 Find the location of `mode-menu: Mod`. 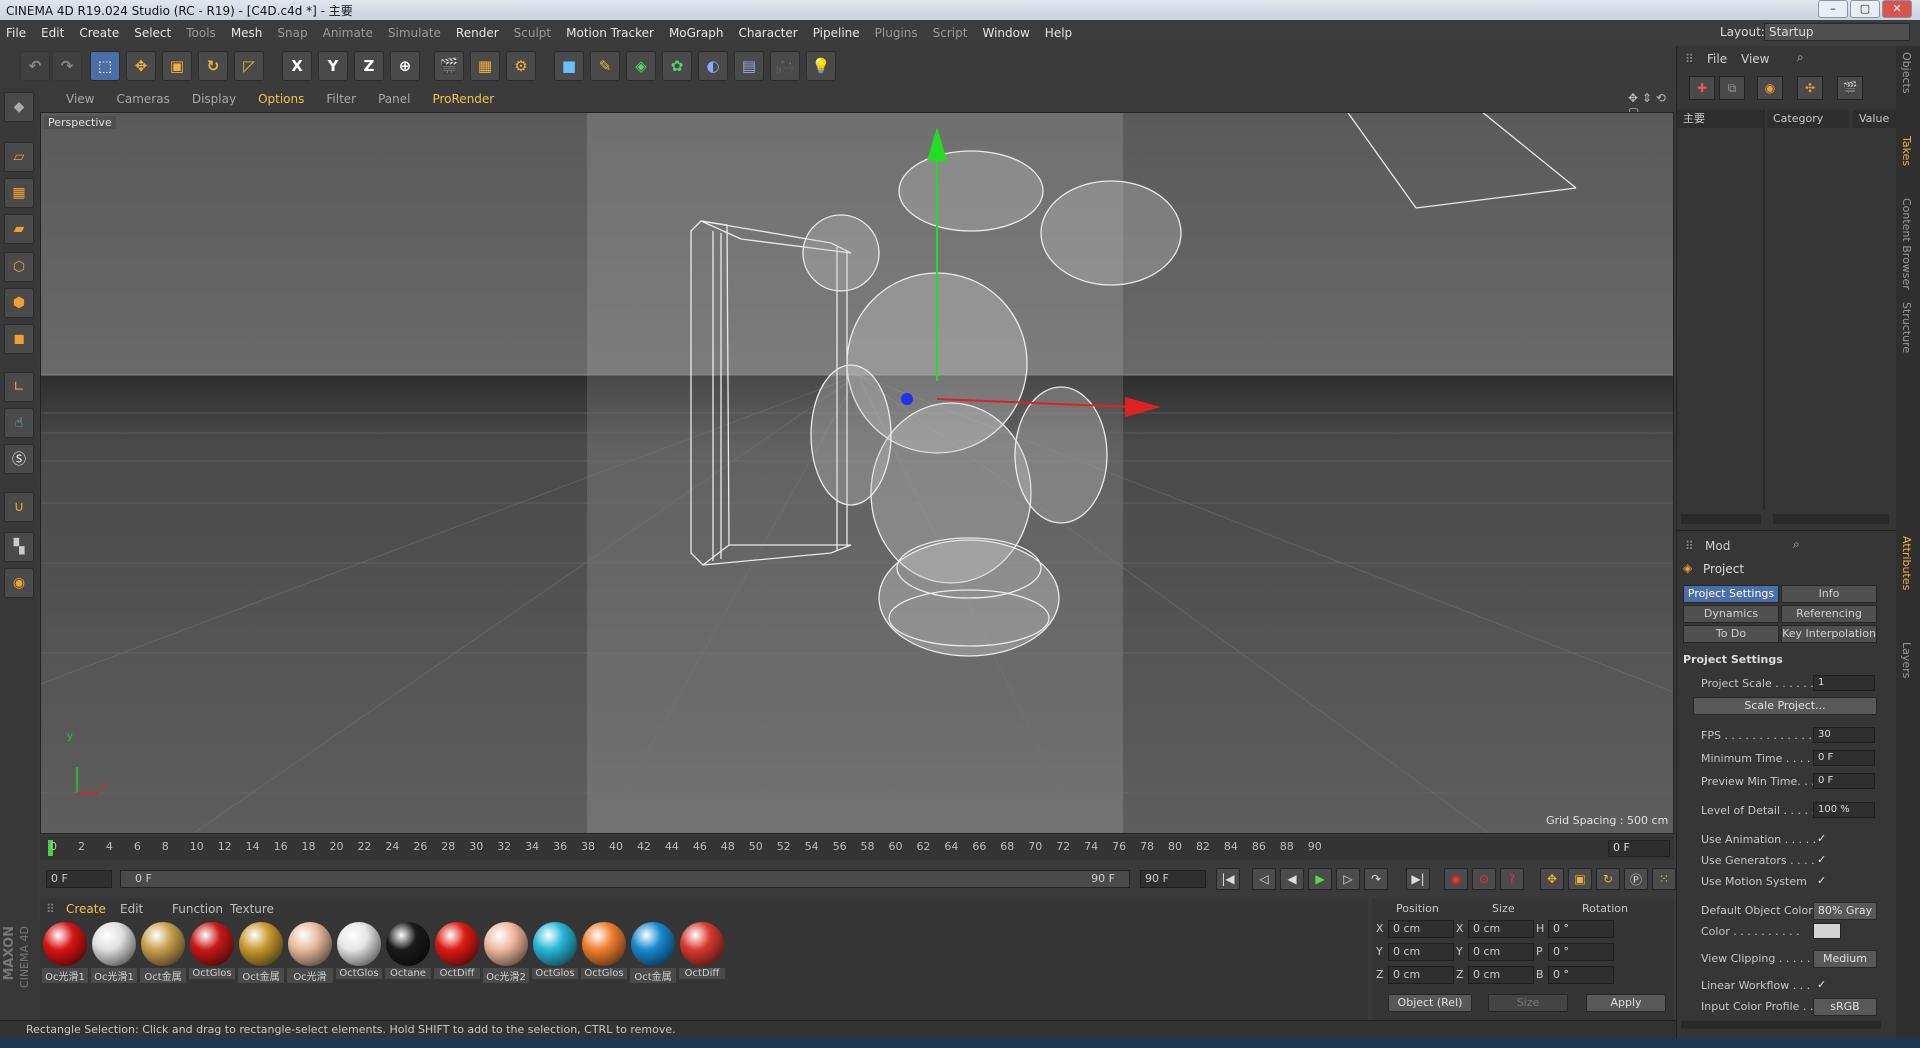

mode-menu: Mod is located at coordinates (1717, 546).